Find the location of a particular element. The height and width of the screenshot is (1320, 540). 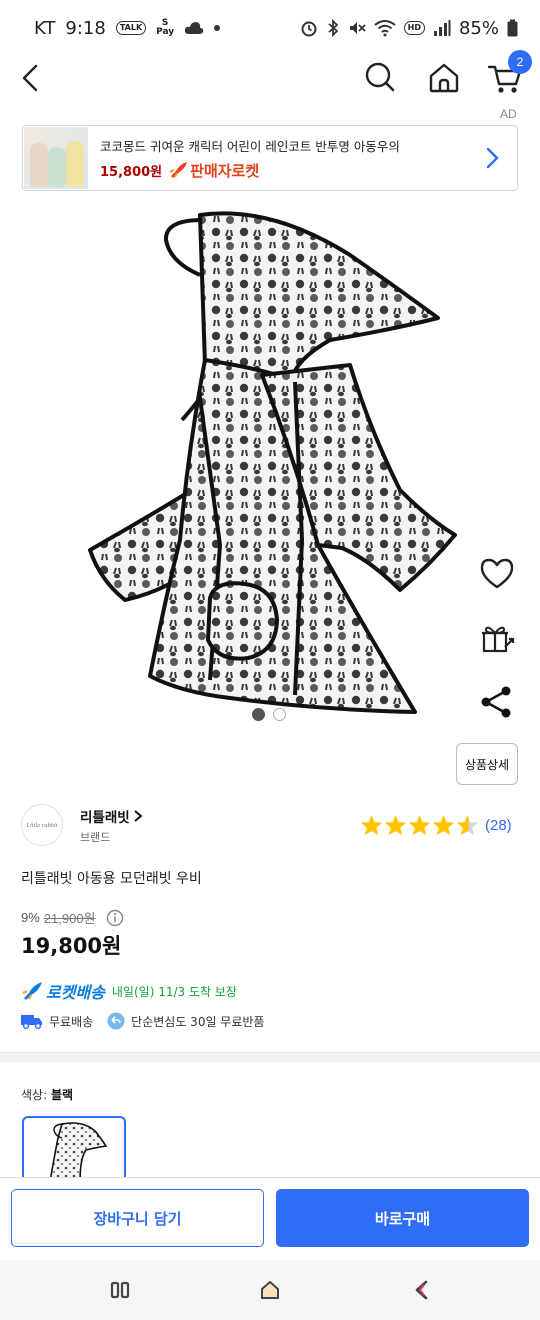

section-divider is located at coordinates (270, 1057).